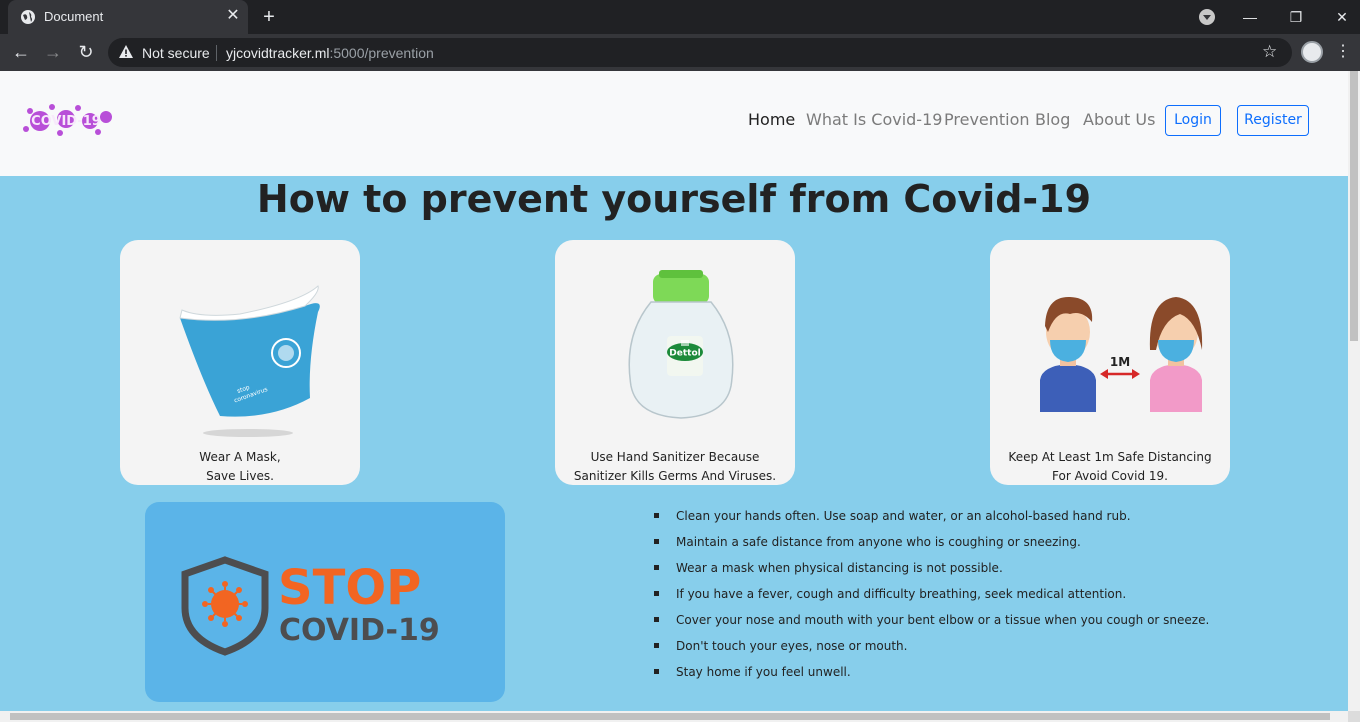  Describe the element at coordinates (1354, 206) in the screenshot. I see `vertical-scroll-thumb` at that location.